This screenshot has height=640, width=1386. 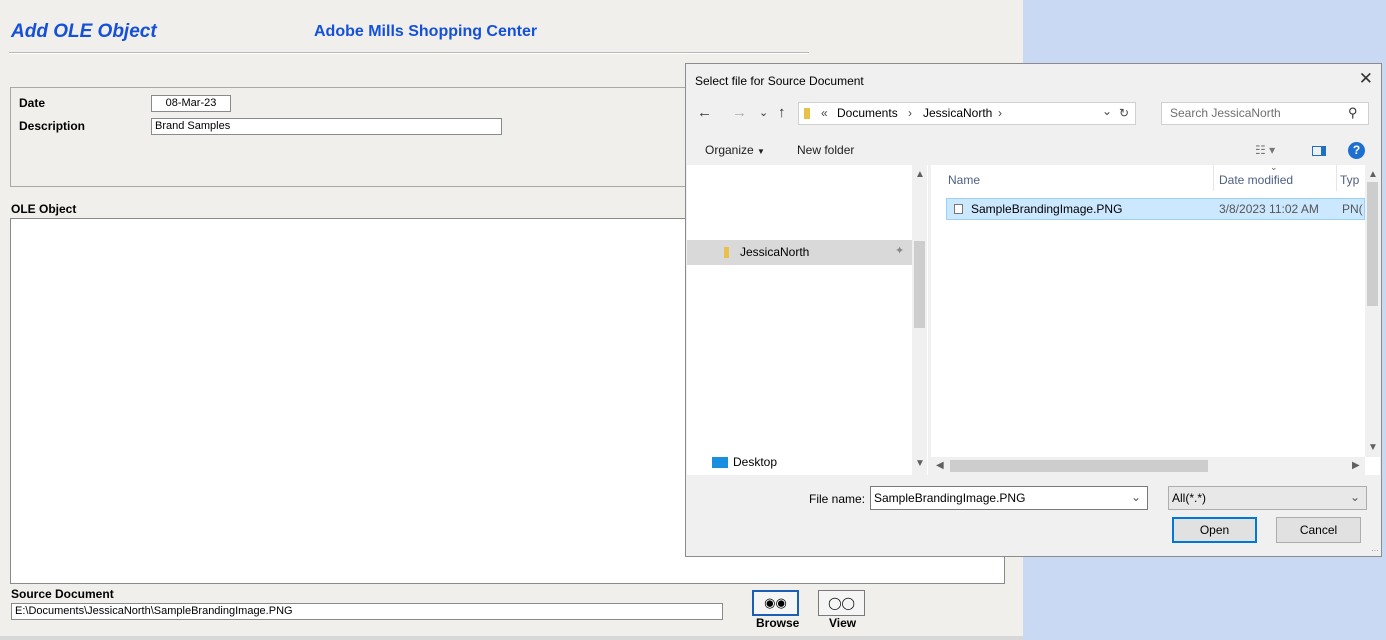 What do you see at coordinates (763, 112) in the screenshot?
I see `recent-locations-icon: ⌄` at bounding box center [763, 112].